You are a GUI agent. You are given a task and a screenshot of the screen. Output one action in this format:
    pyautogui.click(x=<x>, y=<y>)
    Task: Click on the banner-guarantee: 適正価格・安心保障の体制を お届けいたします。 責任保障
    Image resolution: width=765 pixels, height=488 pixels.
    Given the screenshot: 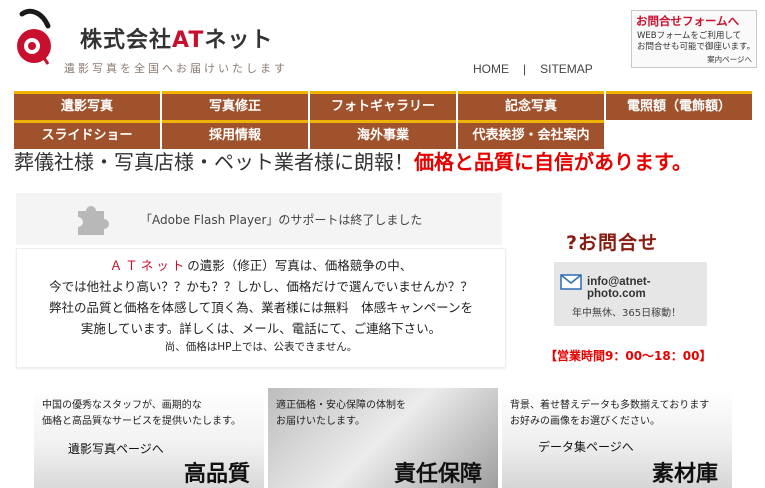 What is the action you would take?
    pyautogui.click(x=383, y=438)
    